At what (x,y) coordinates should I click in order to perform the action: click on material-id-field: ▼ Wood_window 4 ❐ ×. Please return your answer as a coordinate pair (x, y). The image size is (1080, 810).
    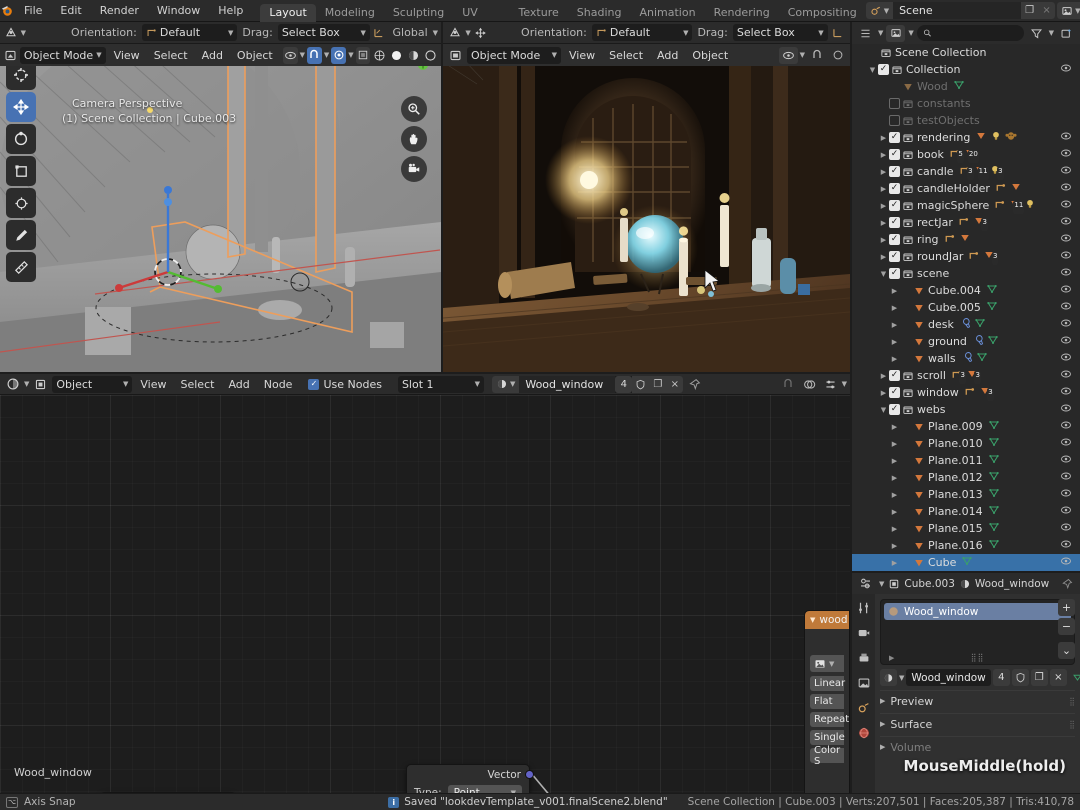
    Looking at the image, I should click on (587, 384).